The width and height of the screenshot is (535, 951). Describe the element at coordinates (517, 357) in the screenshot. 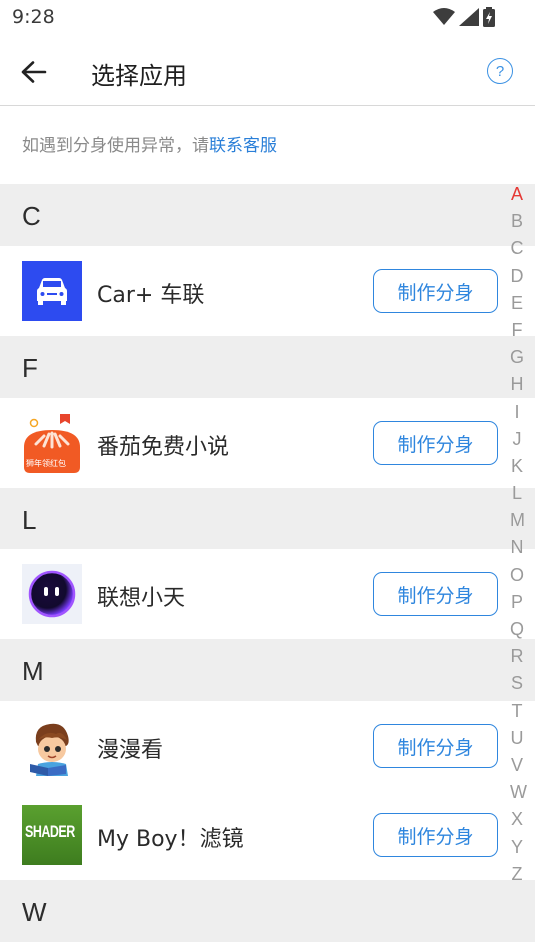

I see `index-letter-g: G` at that location.